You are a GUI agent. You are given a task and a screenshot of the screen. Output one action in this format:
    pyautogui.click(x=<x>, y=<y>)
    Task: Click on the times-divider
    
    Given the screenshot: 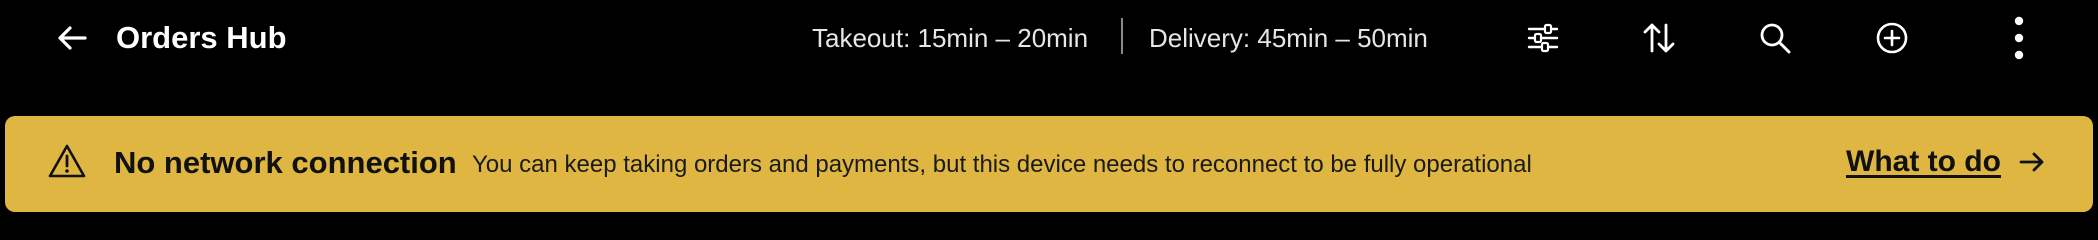 What is the action you would take?
    pyautogui.click(x=1122, y=36)
    